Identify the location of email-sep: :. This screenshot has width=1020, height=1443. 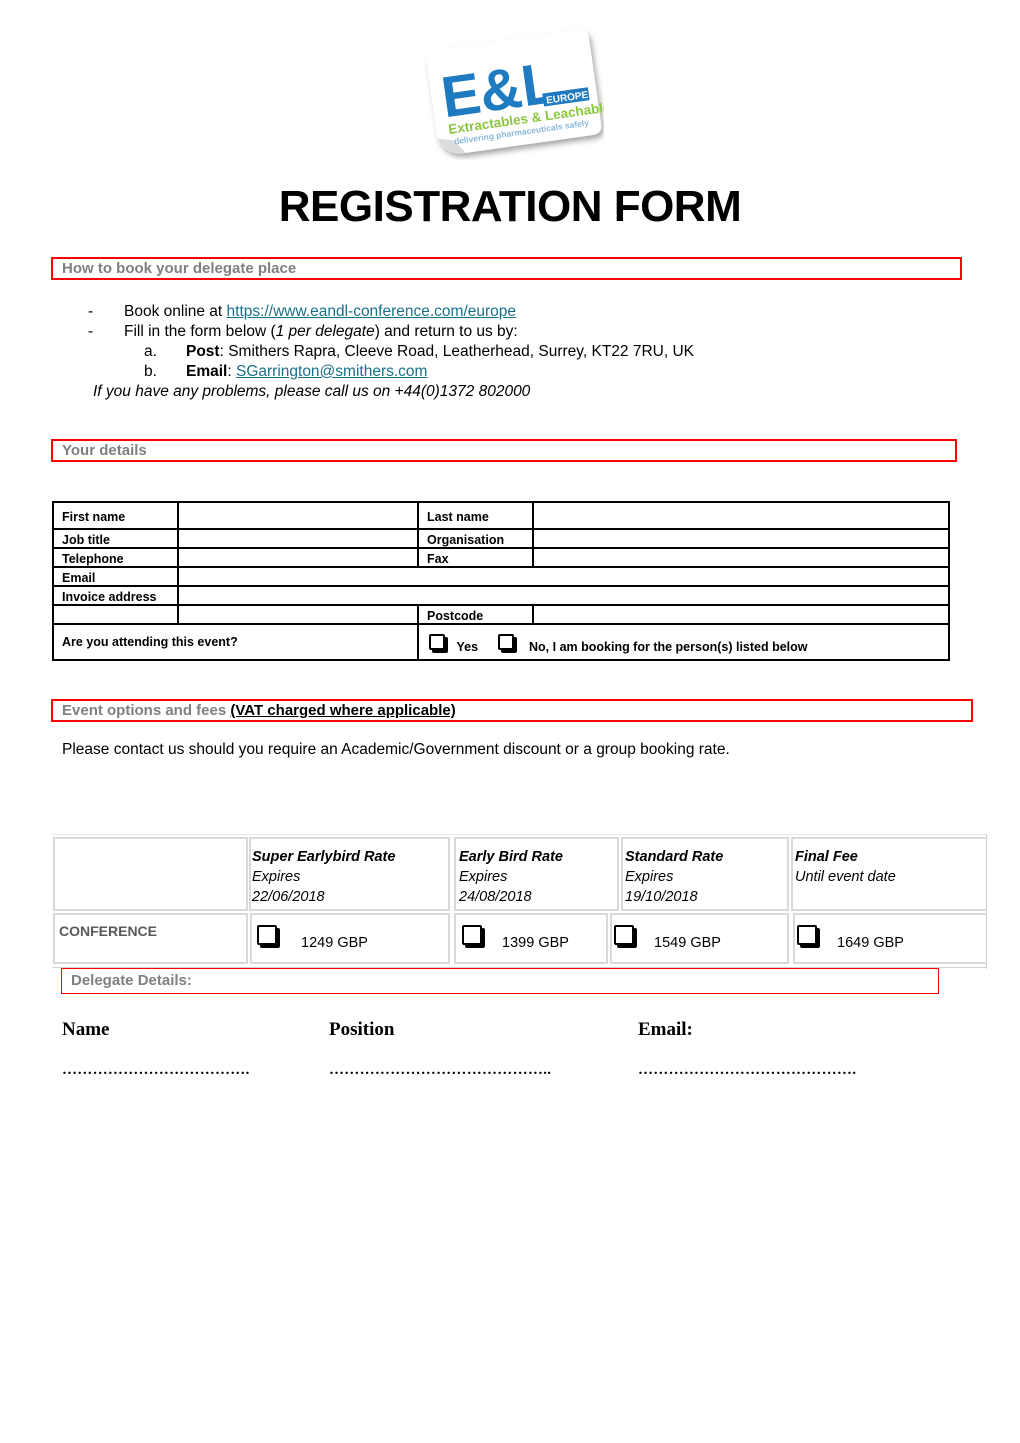
(231, 371).